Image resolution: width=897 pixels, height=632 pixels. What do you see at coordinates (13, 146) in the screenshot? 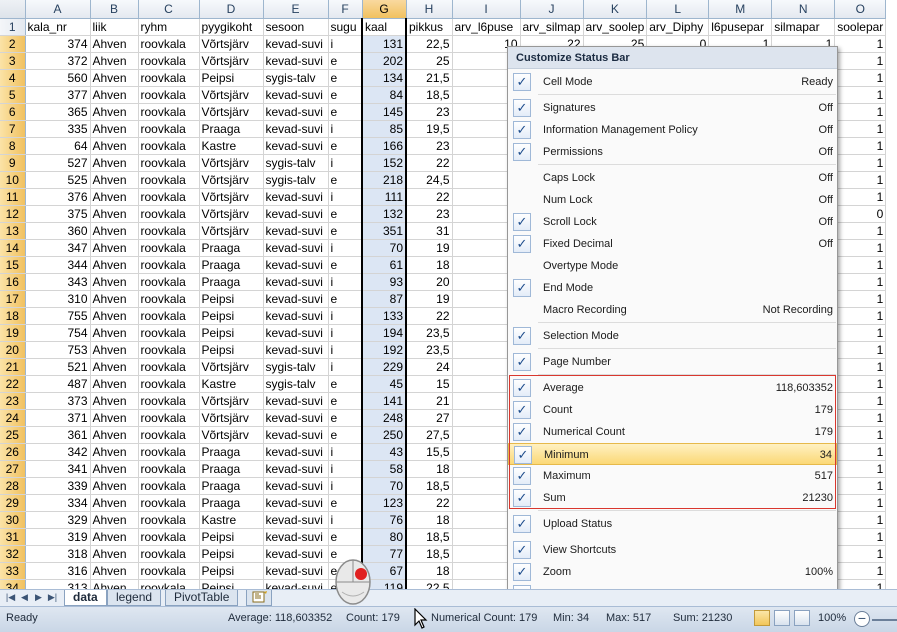
I see `row-header: 8` at bounding box center [13, 146].